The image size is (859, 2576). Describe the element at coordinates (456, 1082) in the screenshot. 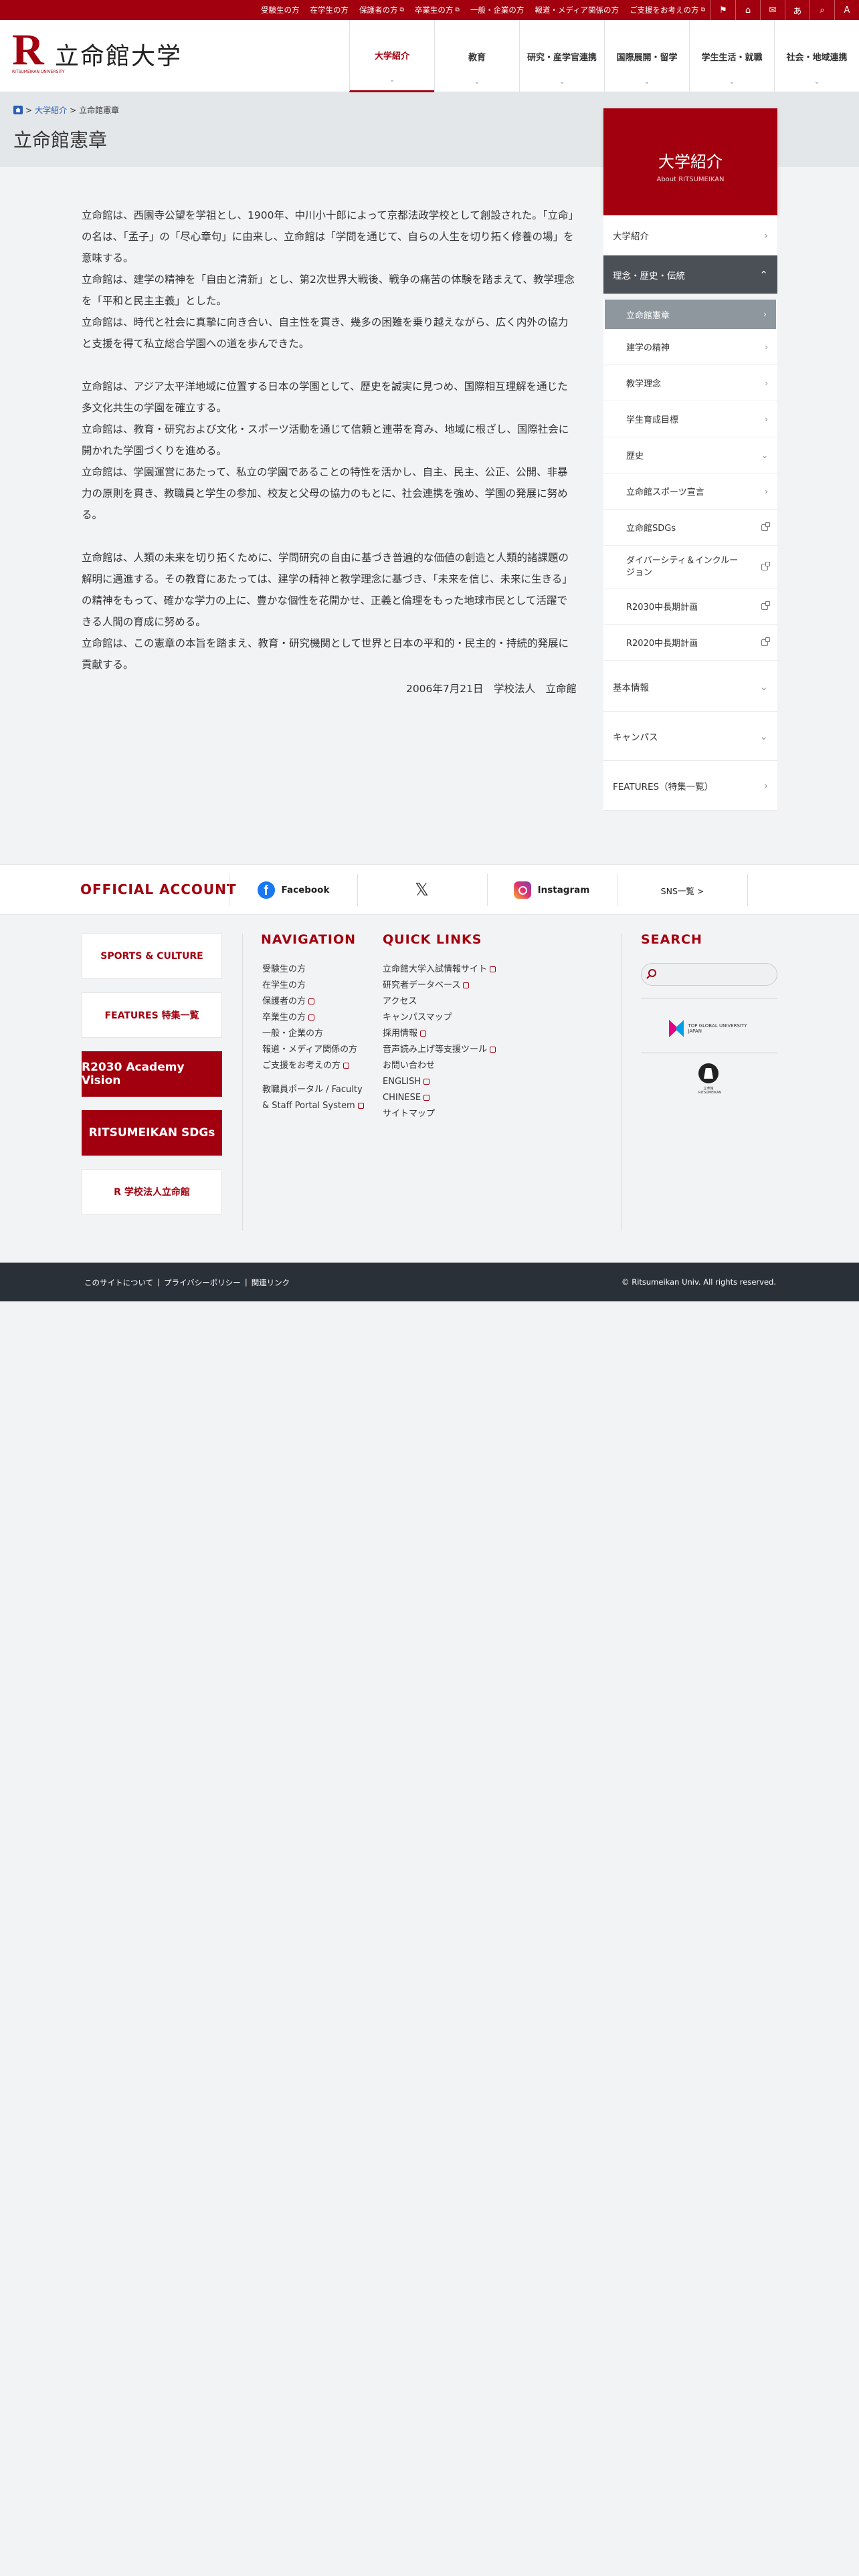

I see `footer-link: ENGLISH` at that location.